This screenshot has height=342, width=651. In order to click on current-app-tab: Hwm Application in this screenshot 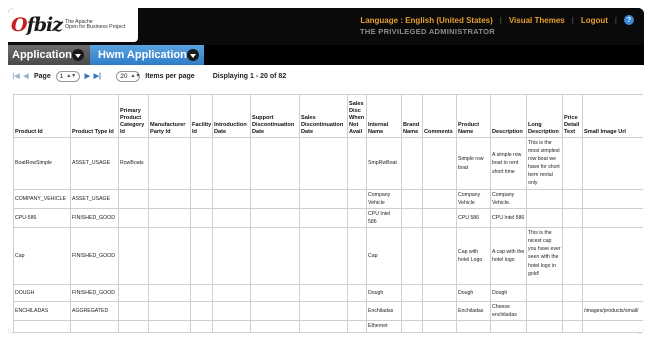, I will do `click(147, 55)`.